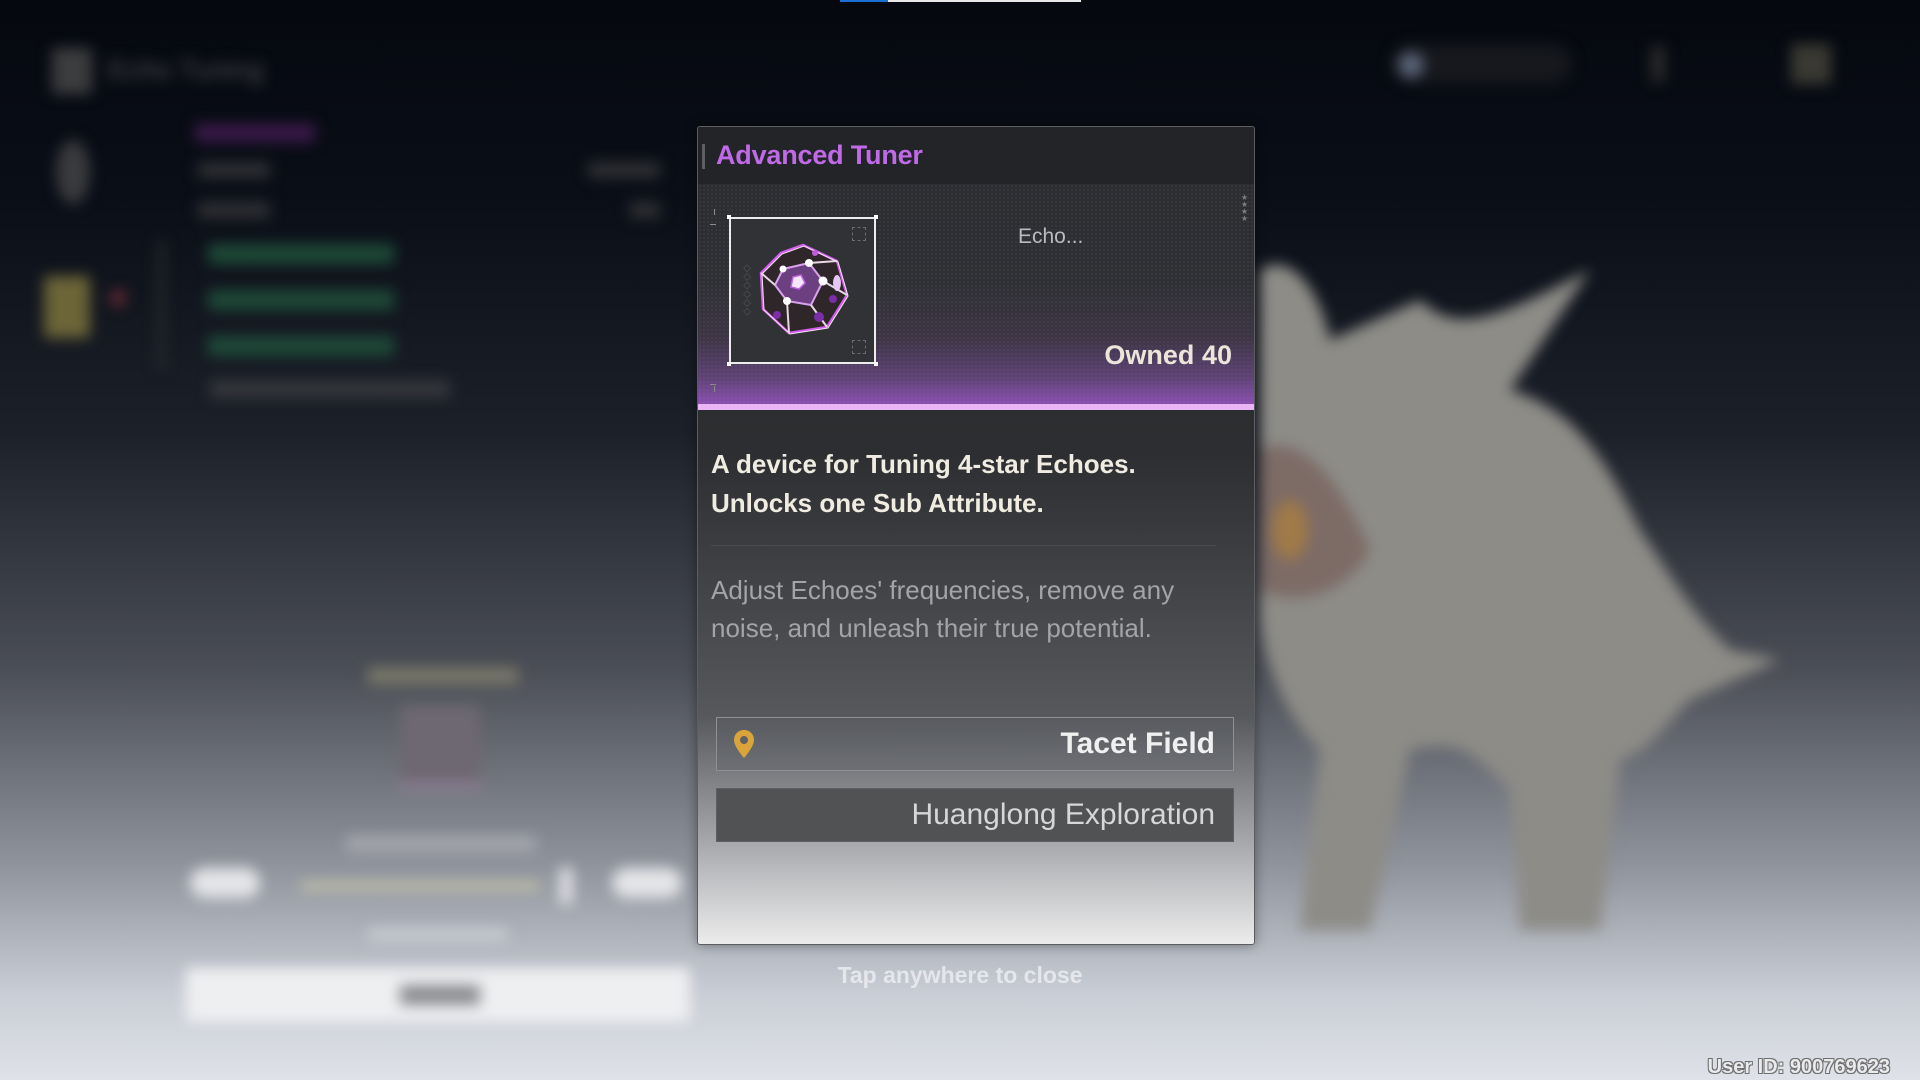 The image size is (1920, 1080). What do you see at coordinates (975, 744) in the screenshot?
I see `source-tacet-field-button: Tacet Field` at bounding box center [975, 744].